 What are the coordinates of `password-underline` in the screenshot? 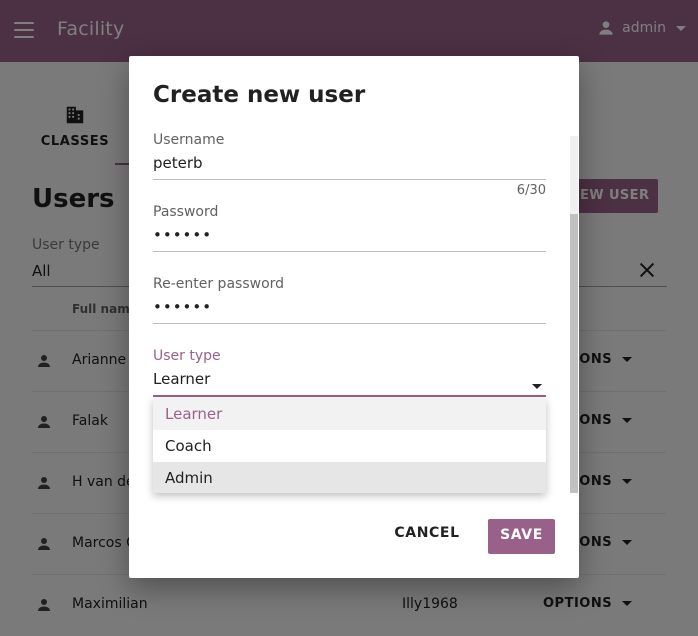 It's located at (349, 251).